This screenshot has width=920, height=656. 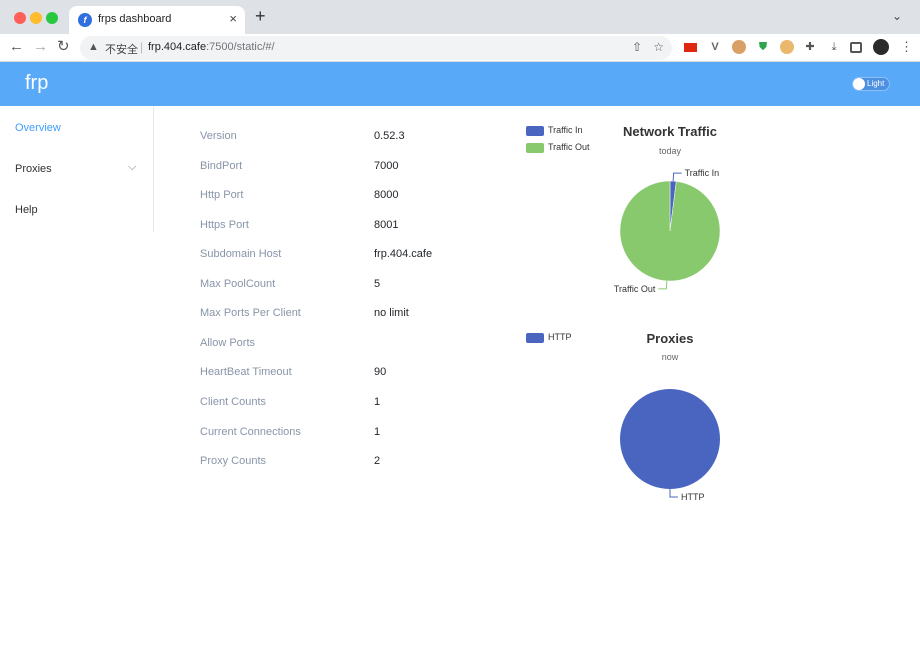 What do you see at coordinates (460, 17) in the screenshot?
I see `browser-tab-bar: f frps dashboard × + ⌄` at bounding box center [460, 17].